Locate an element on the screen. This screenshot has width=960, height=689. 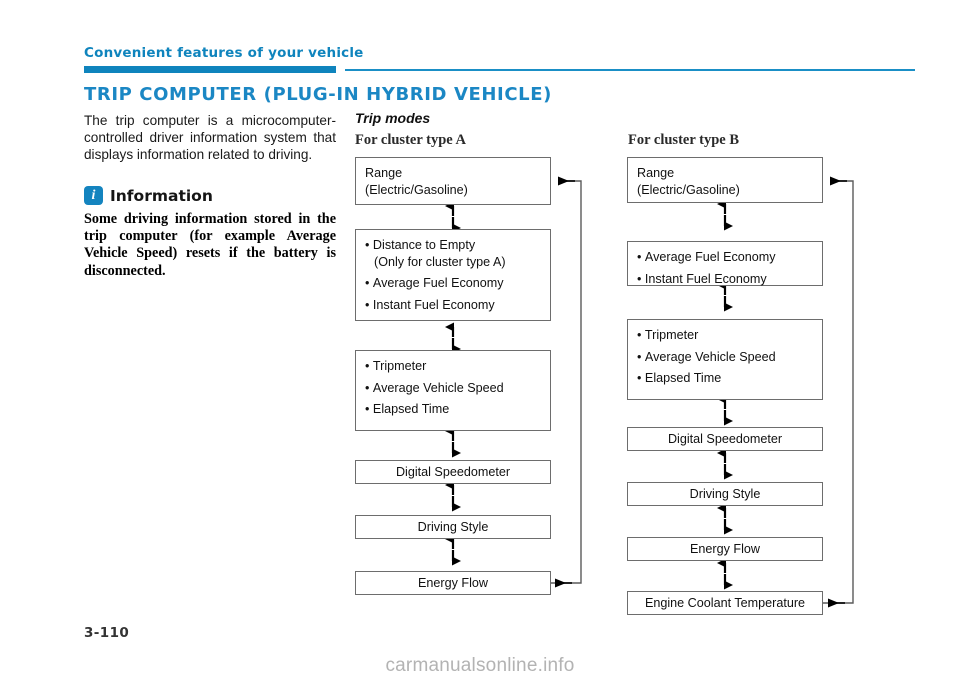
flow-box-engine-coolant-temperature-b: Engine Coolant Temperature is located at coordinates (725, 603).